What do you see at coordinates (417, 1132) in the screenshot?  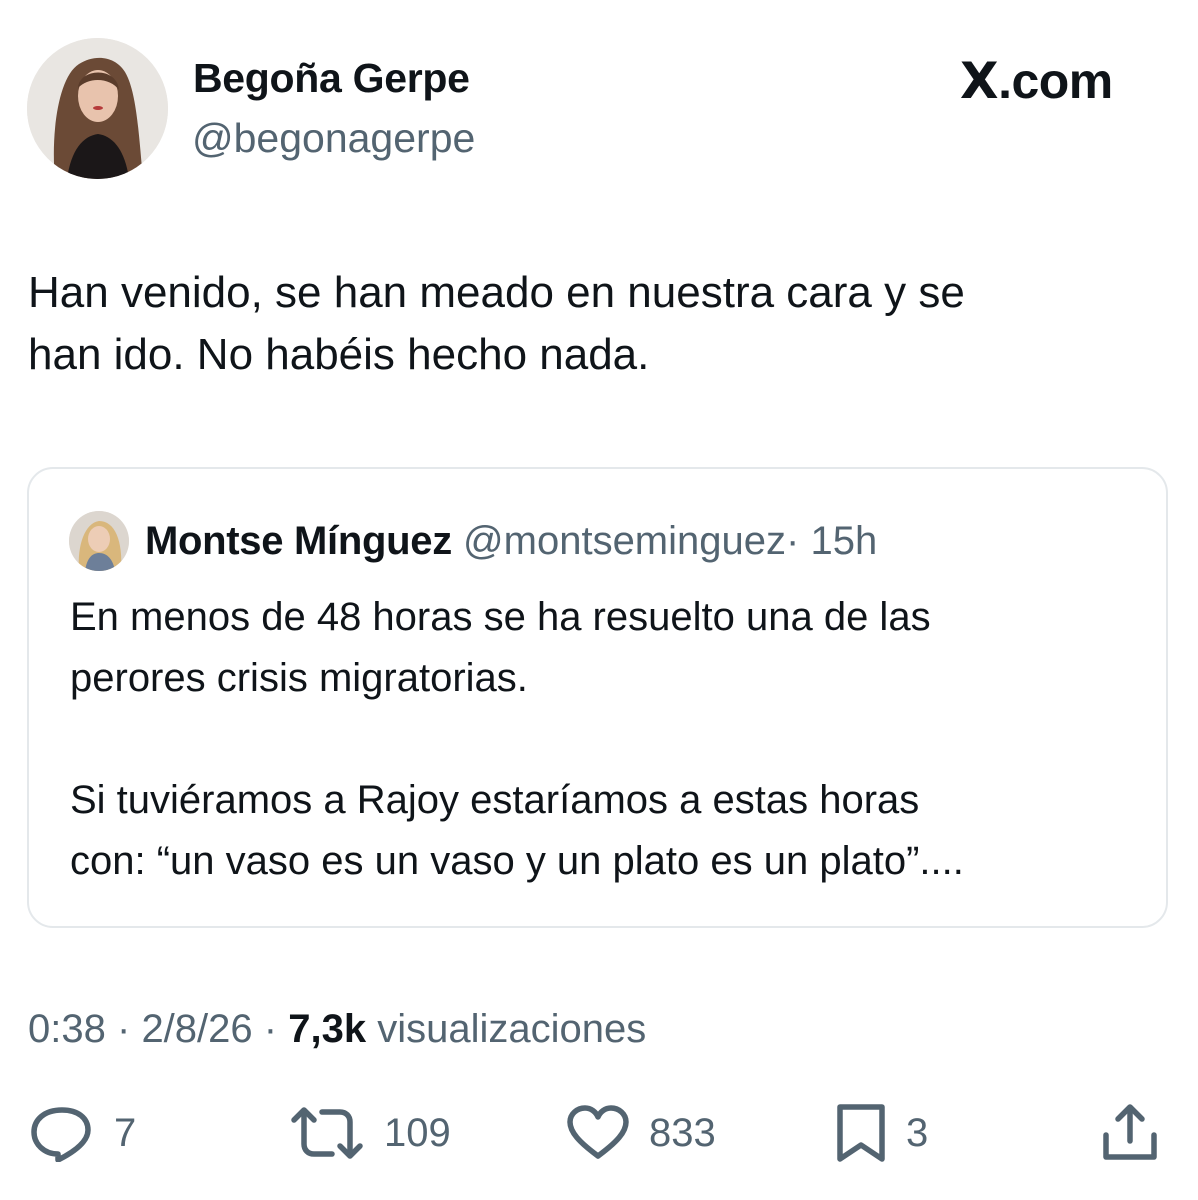 I see `repost-count: 109` at bounding box center [417, 1132].